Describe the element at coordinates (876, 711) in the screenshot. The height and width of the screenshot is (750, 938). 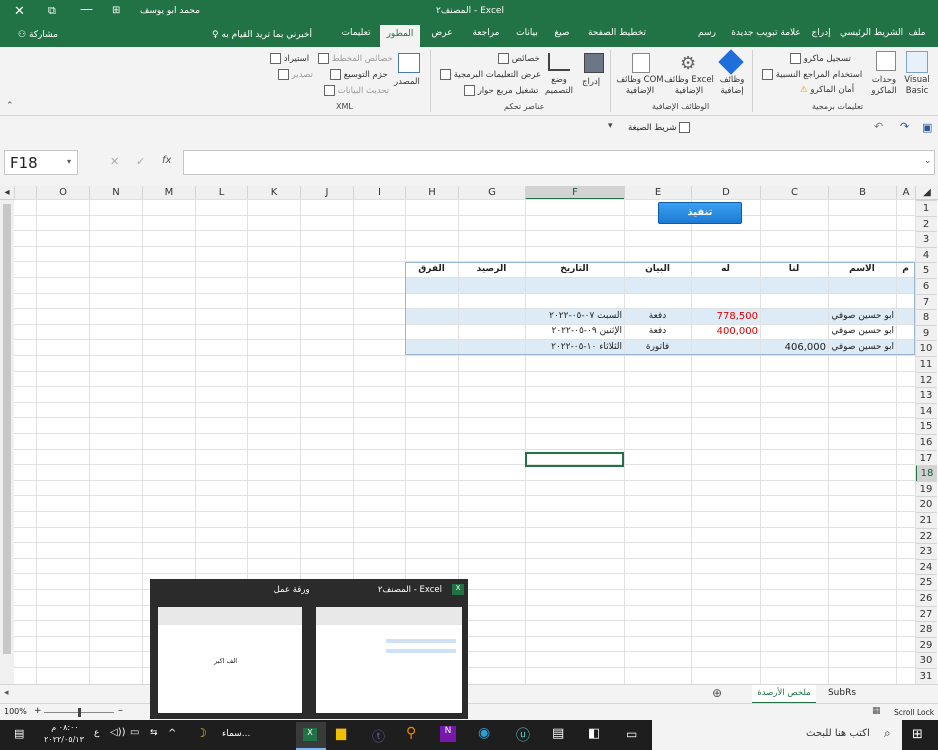
I see `macro-record-status-icon: ▦` at that location.